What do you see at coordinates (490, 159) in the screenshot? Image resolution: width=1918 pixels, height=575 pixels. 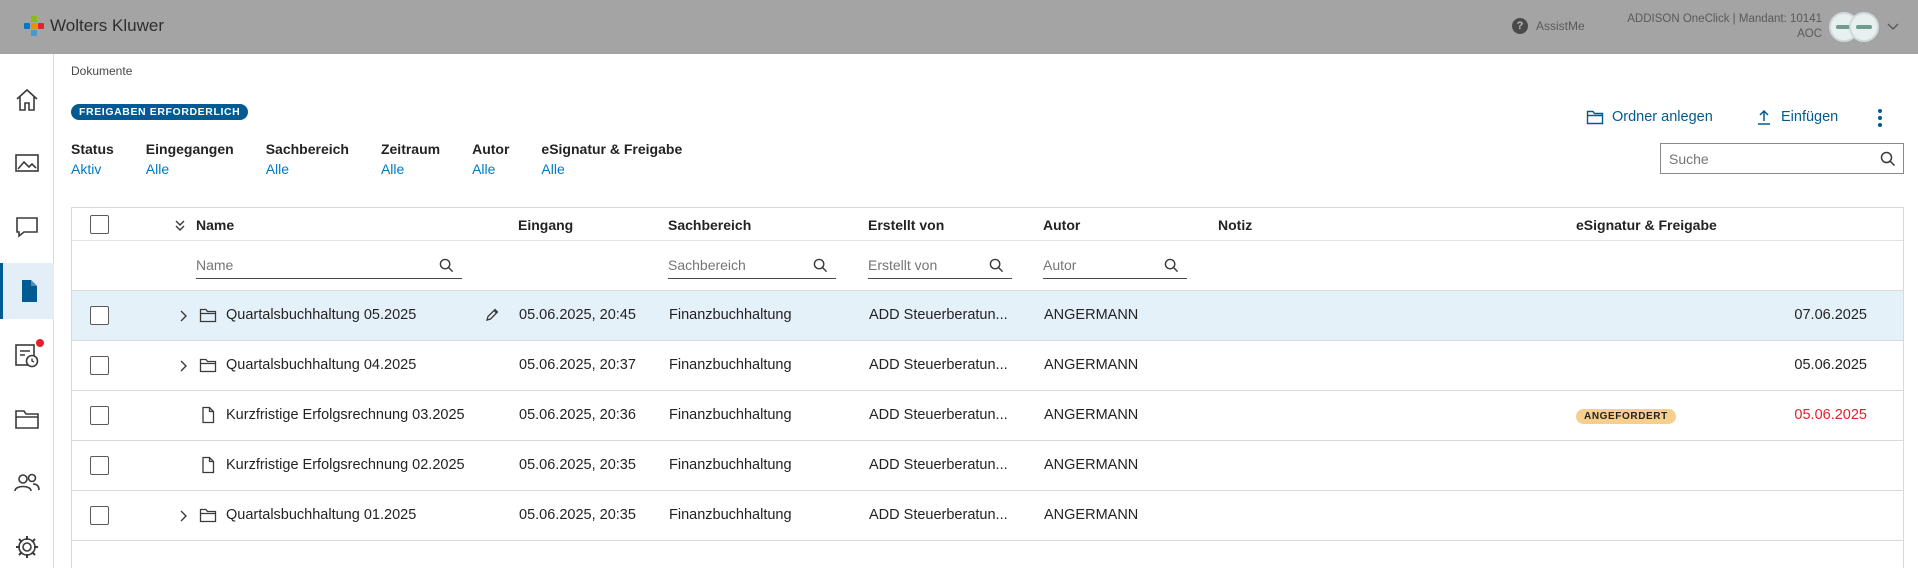 I see `filter-autor: Autor Alle` at bounding box center [490, 159].